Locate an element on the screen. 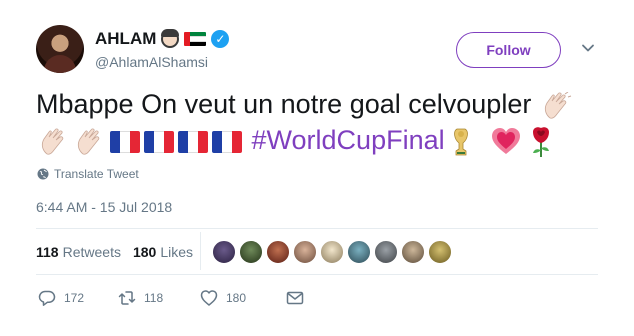  reply-count: 172 is located at coordinates (74, 298).